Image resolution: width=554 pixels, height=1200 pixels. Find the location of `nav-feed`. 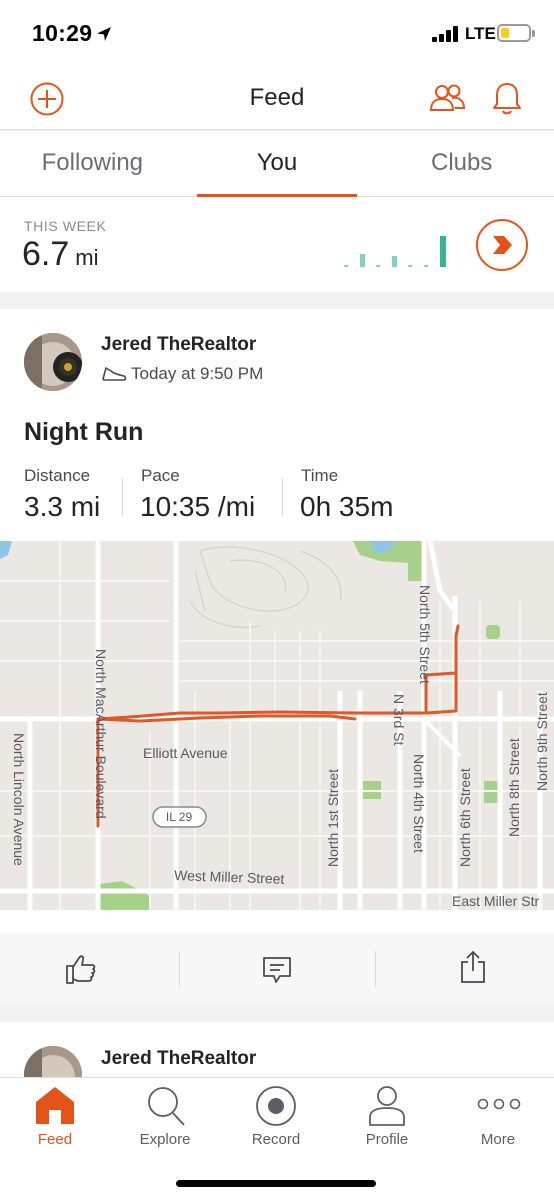

nav-feed is located at coordinates (55, 1122).